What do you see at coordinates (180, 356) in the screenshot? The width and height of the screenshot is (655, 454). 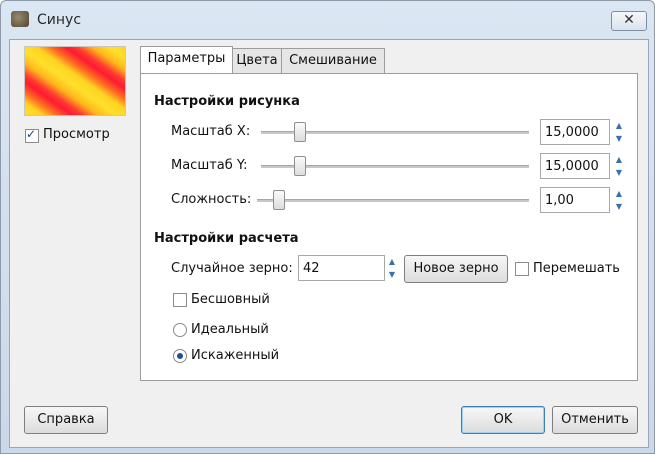 I see `distorted-radio` at bounding box center [180, 356].